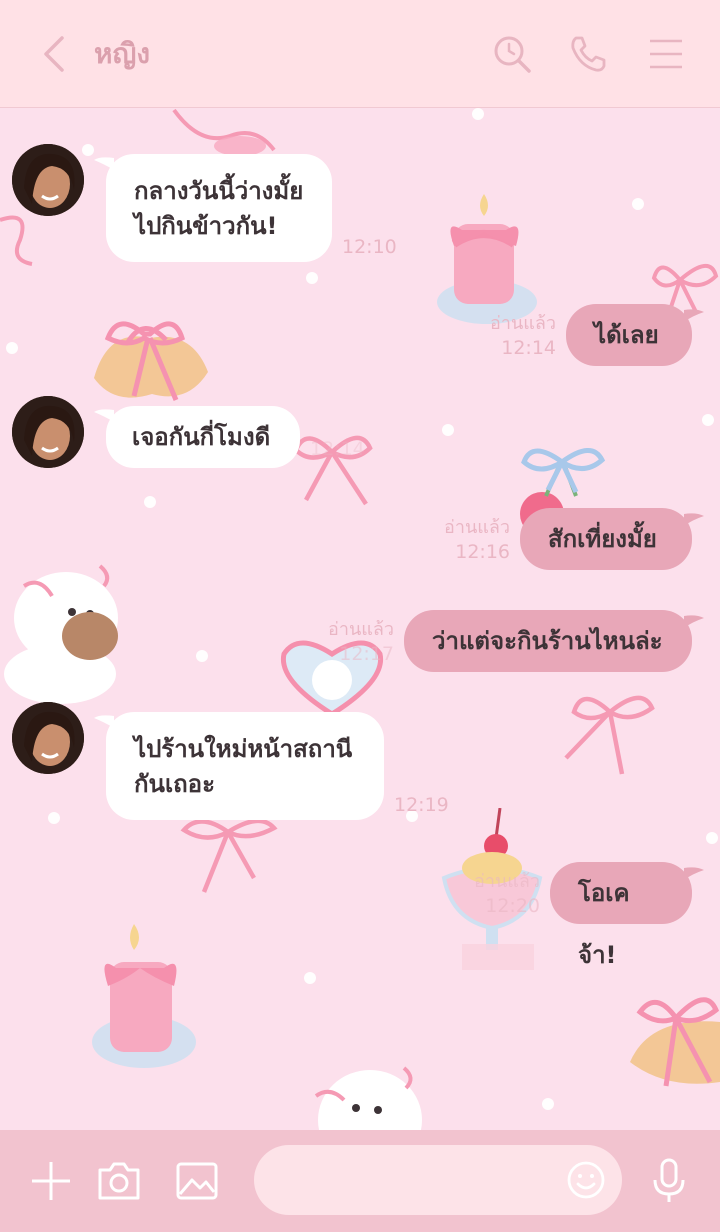 The image size is (720, 1232). I want to click on microphone-icon, so click(669, 1181).